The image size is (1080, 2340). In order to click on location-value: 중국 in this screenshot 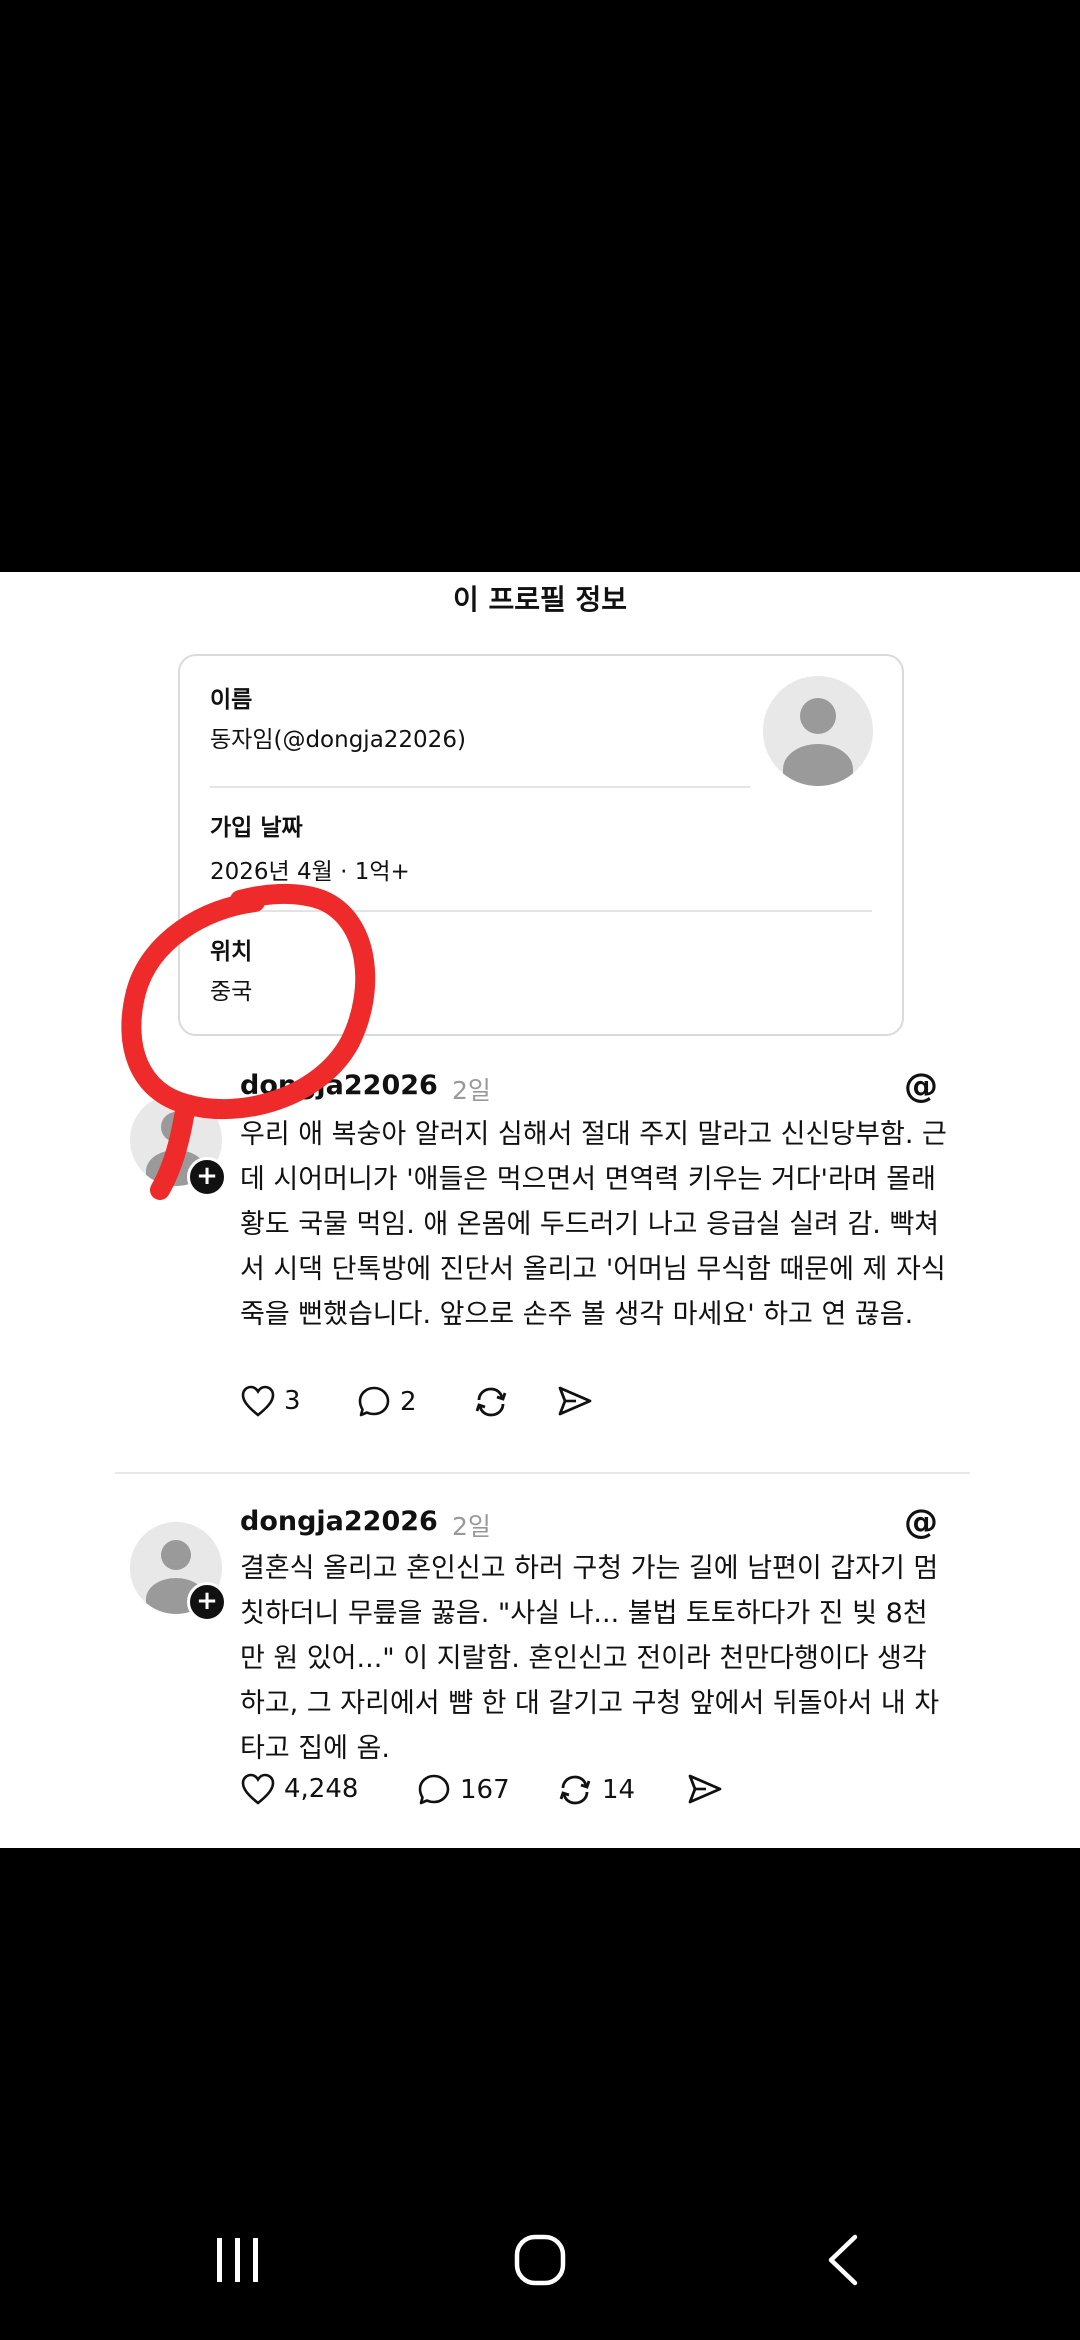, I will do `click(231, 992)`.